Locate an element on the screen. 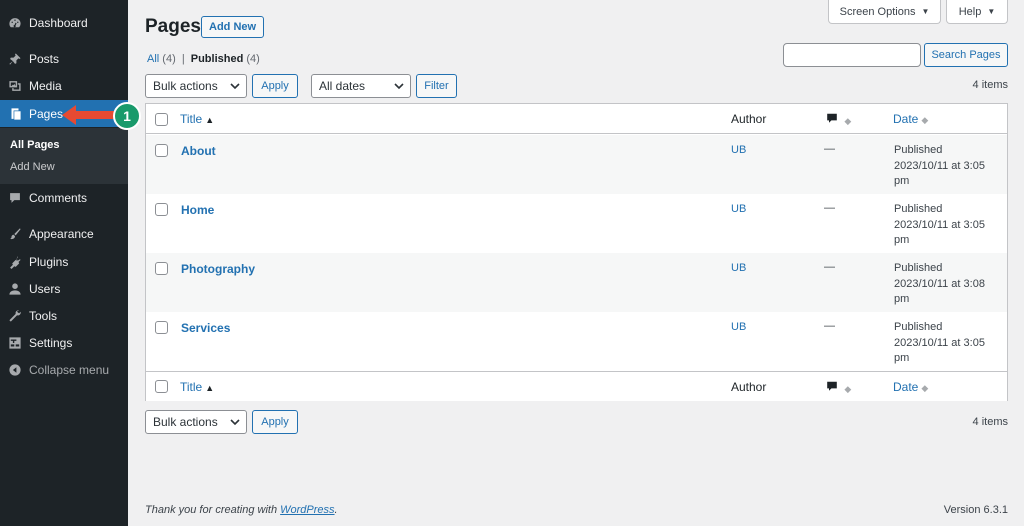 The height and width of the screenshot is (526, 1024). submenu-all-pages: All Pages is located at coordinates (35, 145).